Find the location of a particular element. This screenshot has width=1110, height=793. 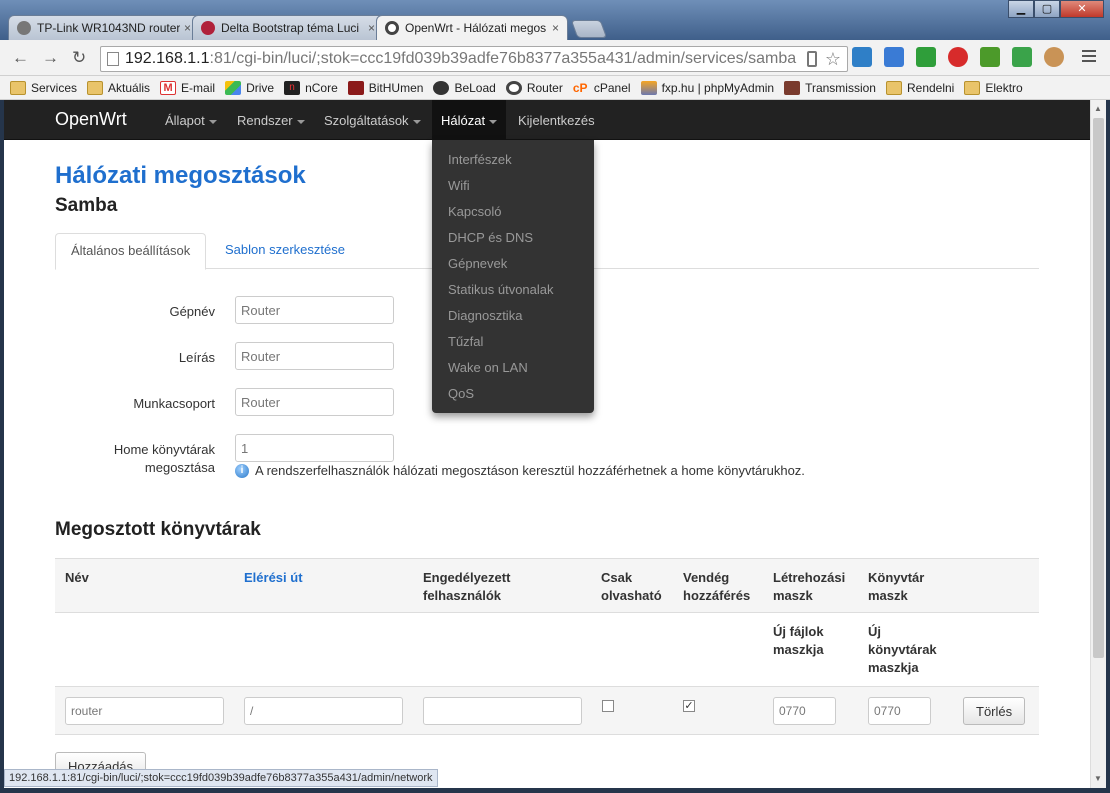

bookmark-beload: BeLoad is located at coordinates (464, 87).